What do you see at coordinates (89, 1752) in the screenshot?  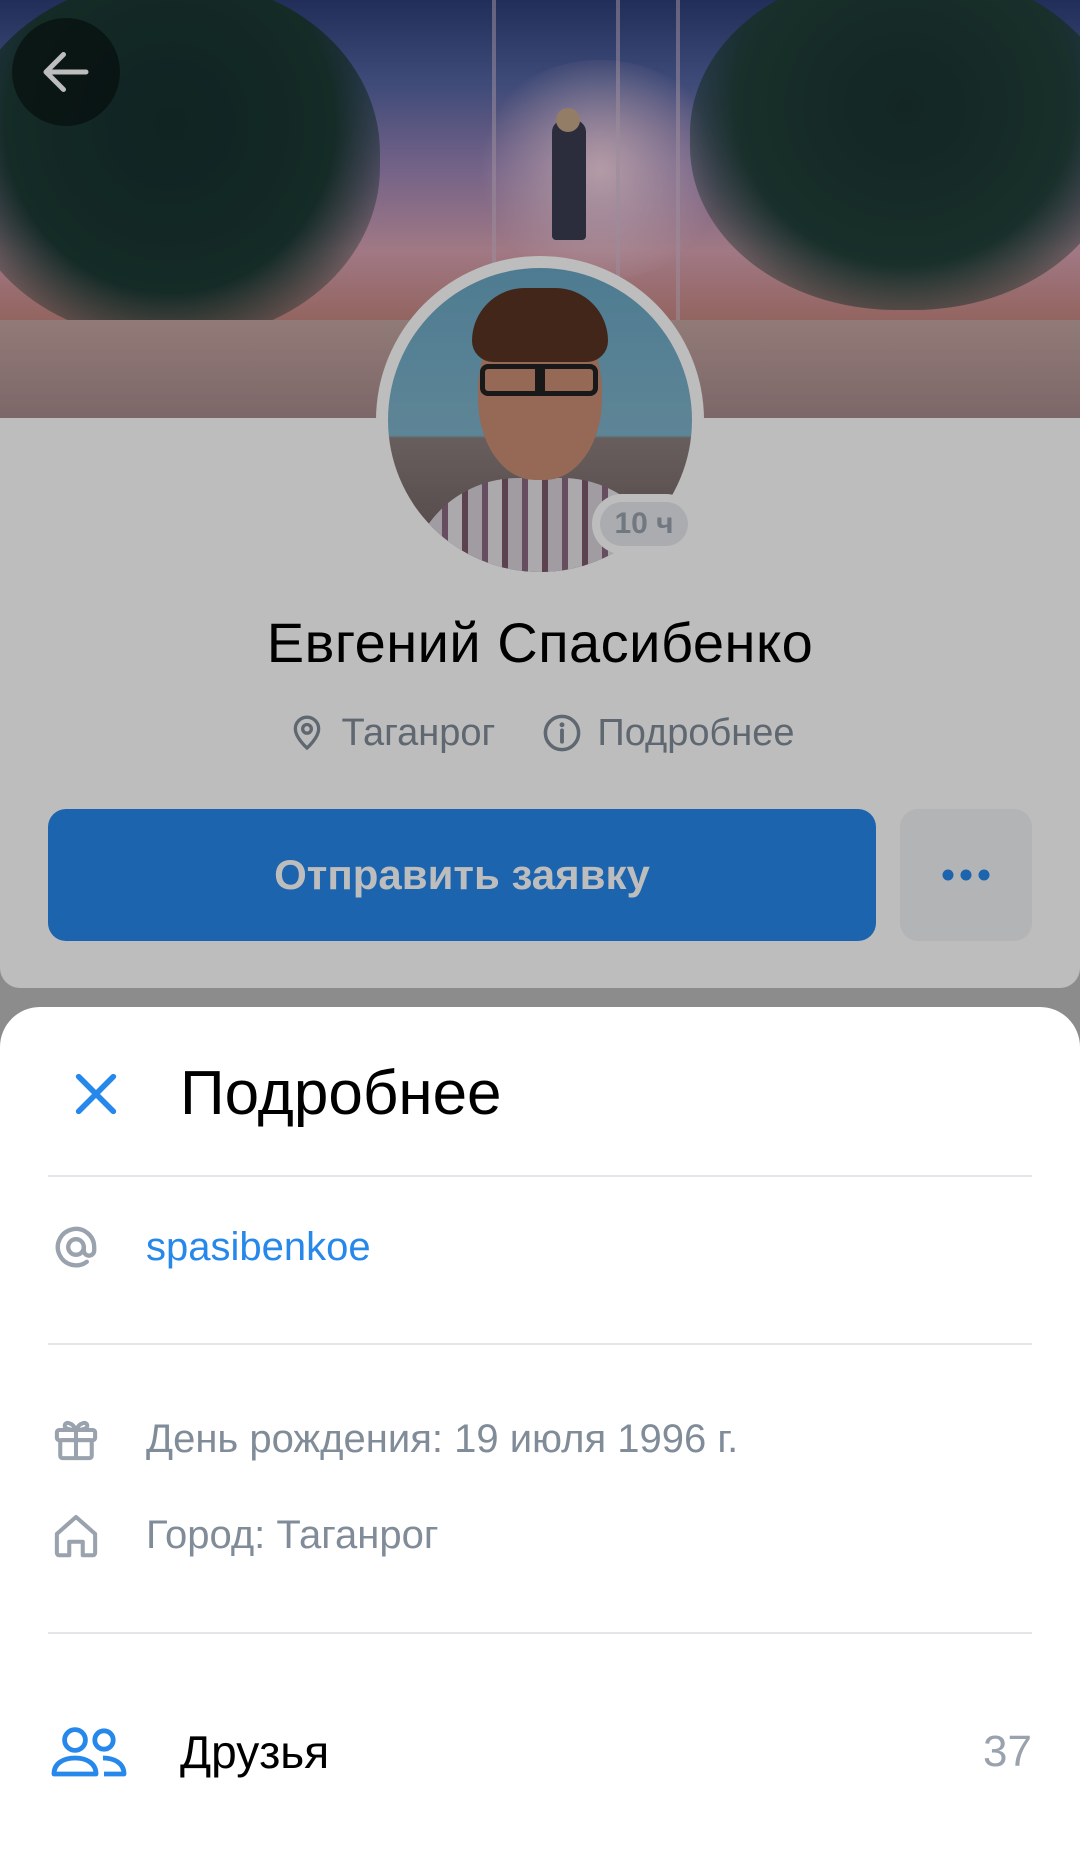 I see `users-icon` at bounding box center [89, 1752].